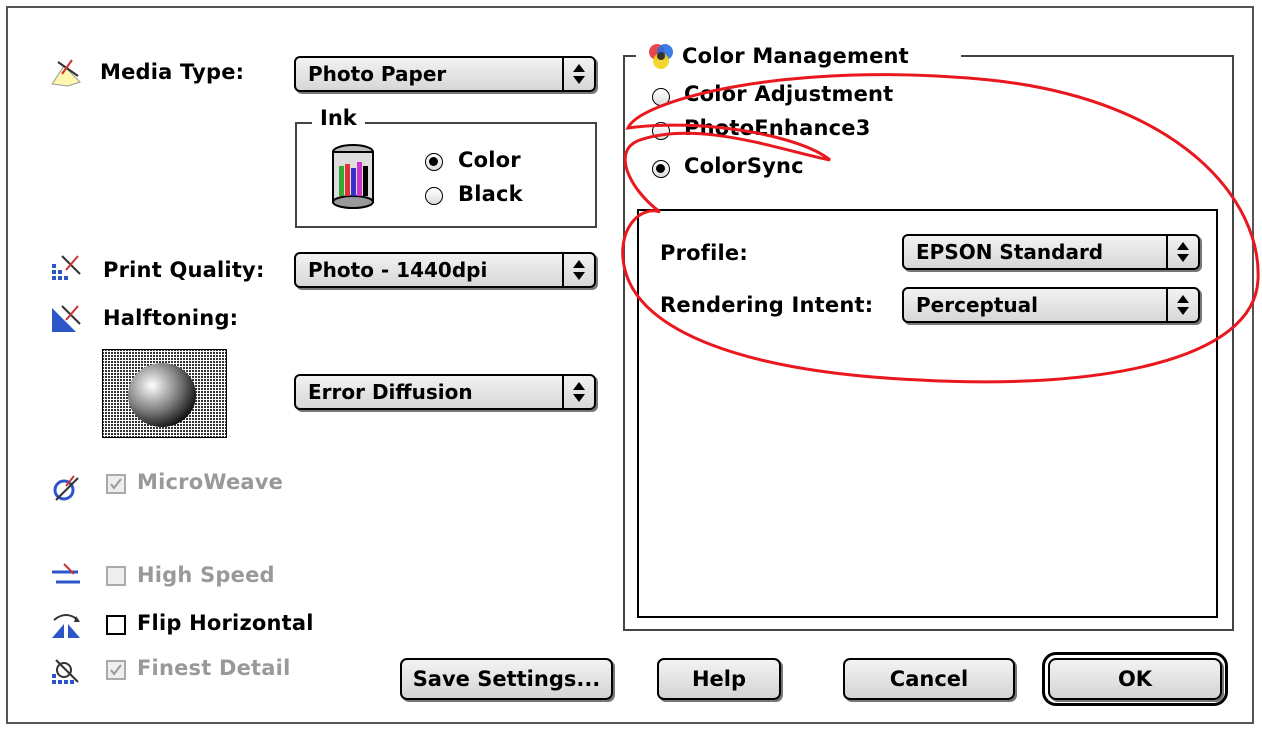 The height and width of the screenshot is (732, 1262). I want to click on ink-group-title: Ink, so click(338, 118).